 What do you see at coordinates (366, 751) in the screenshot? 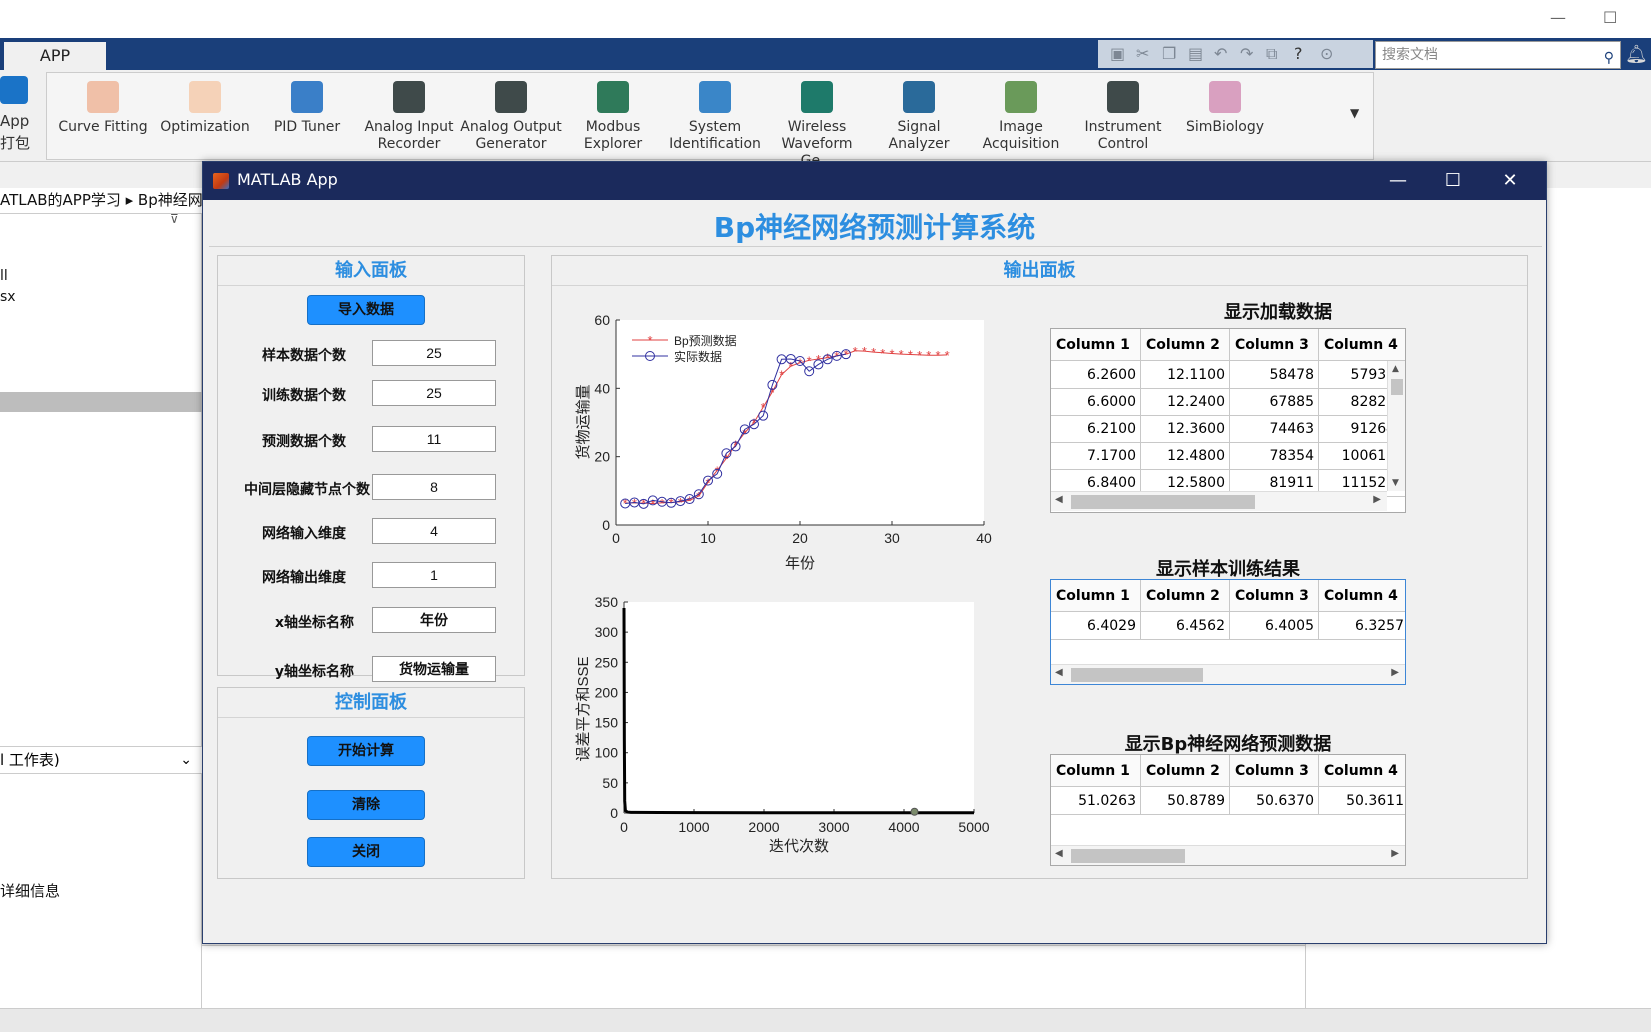
I see `start-compute-button: 开始计算` at bounding box center [366, 751].